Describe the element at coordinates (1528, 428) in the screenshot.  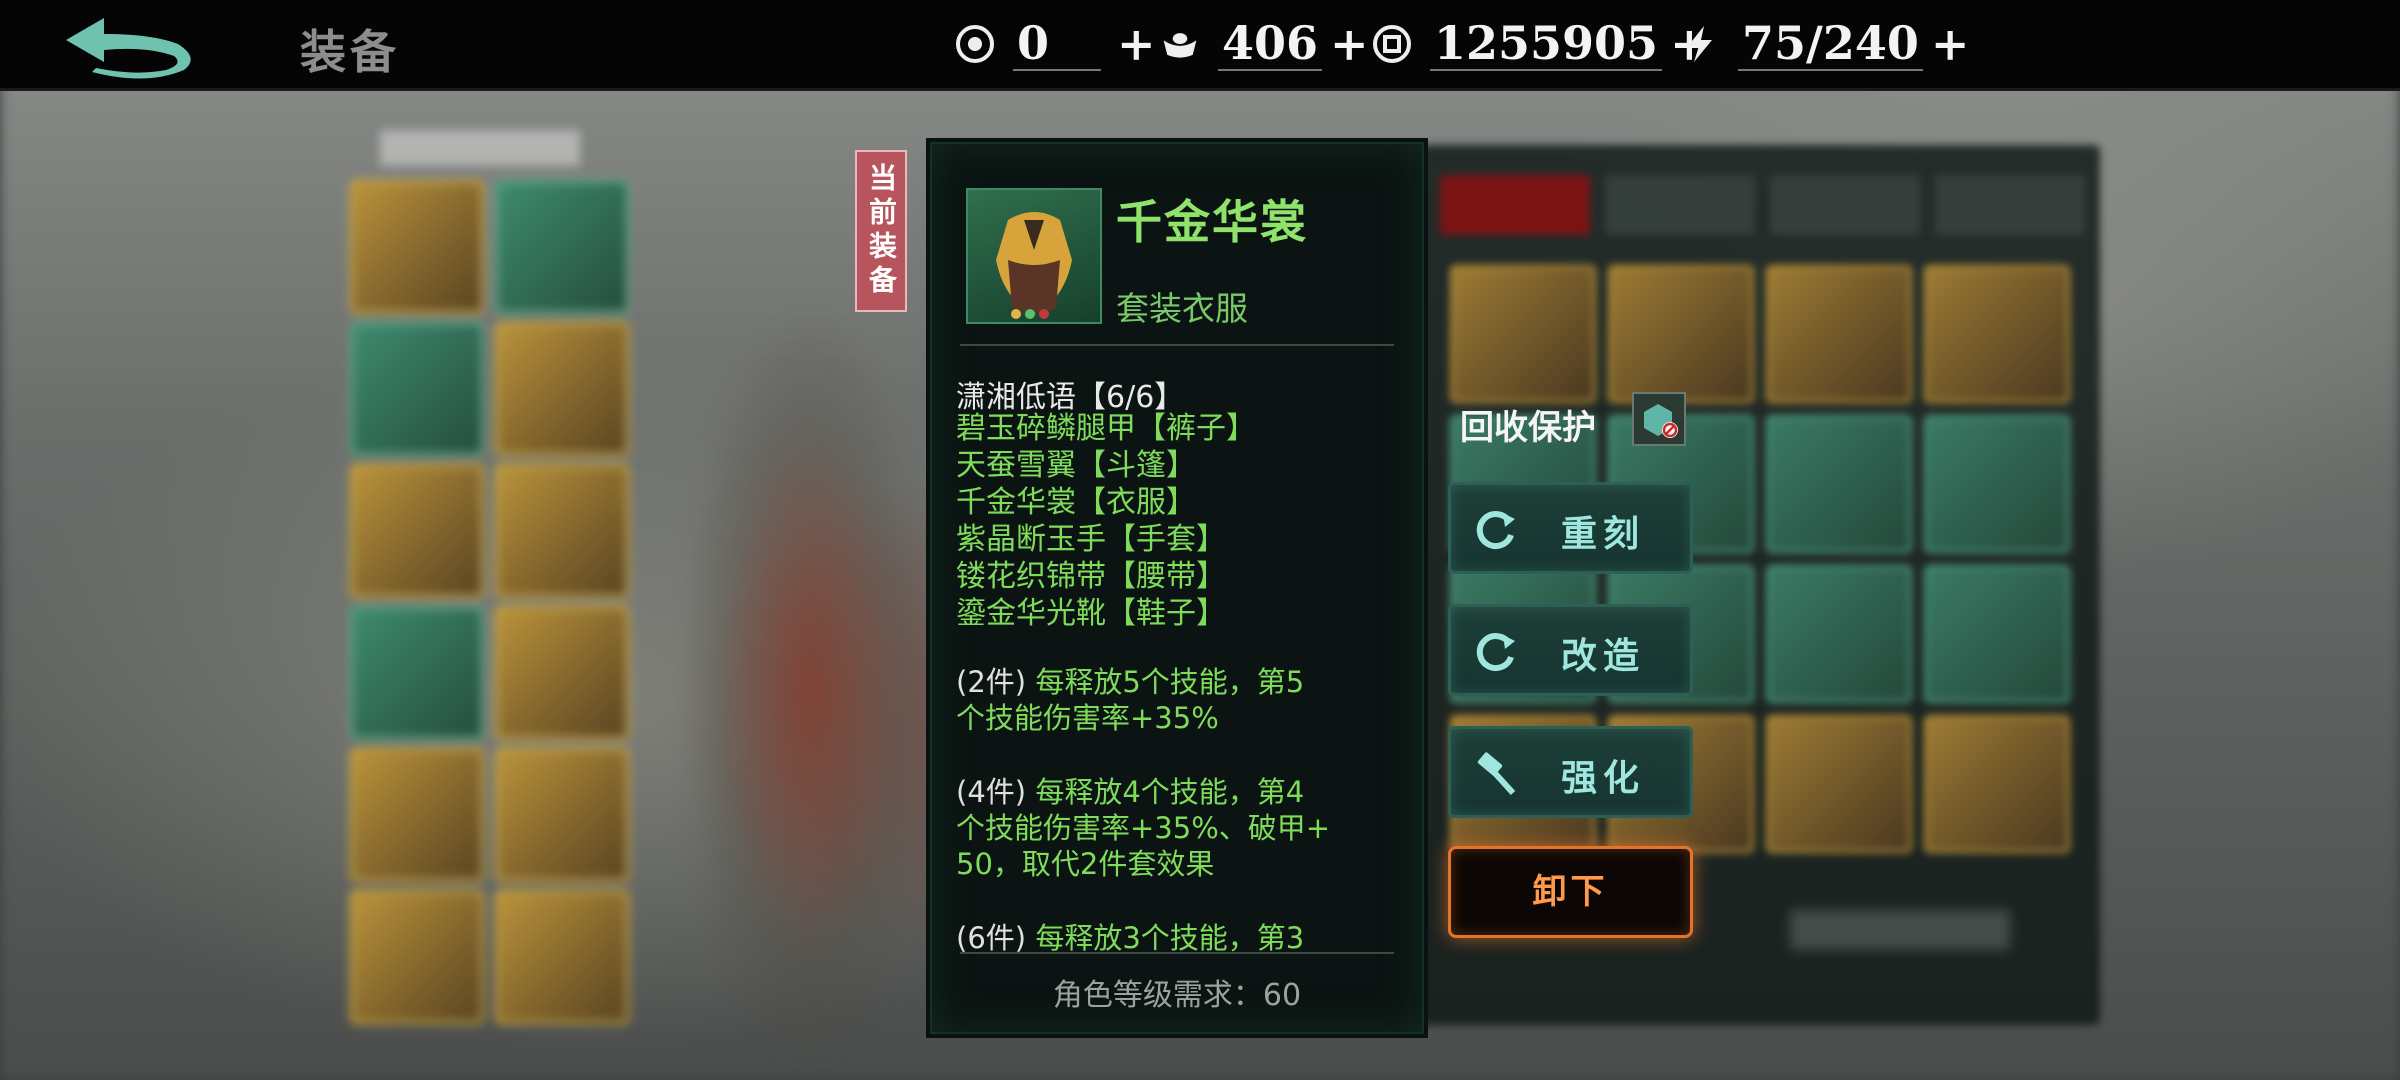
I see `recycle-protection-label: 回收保护` at that location.